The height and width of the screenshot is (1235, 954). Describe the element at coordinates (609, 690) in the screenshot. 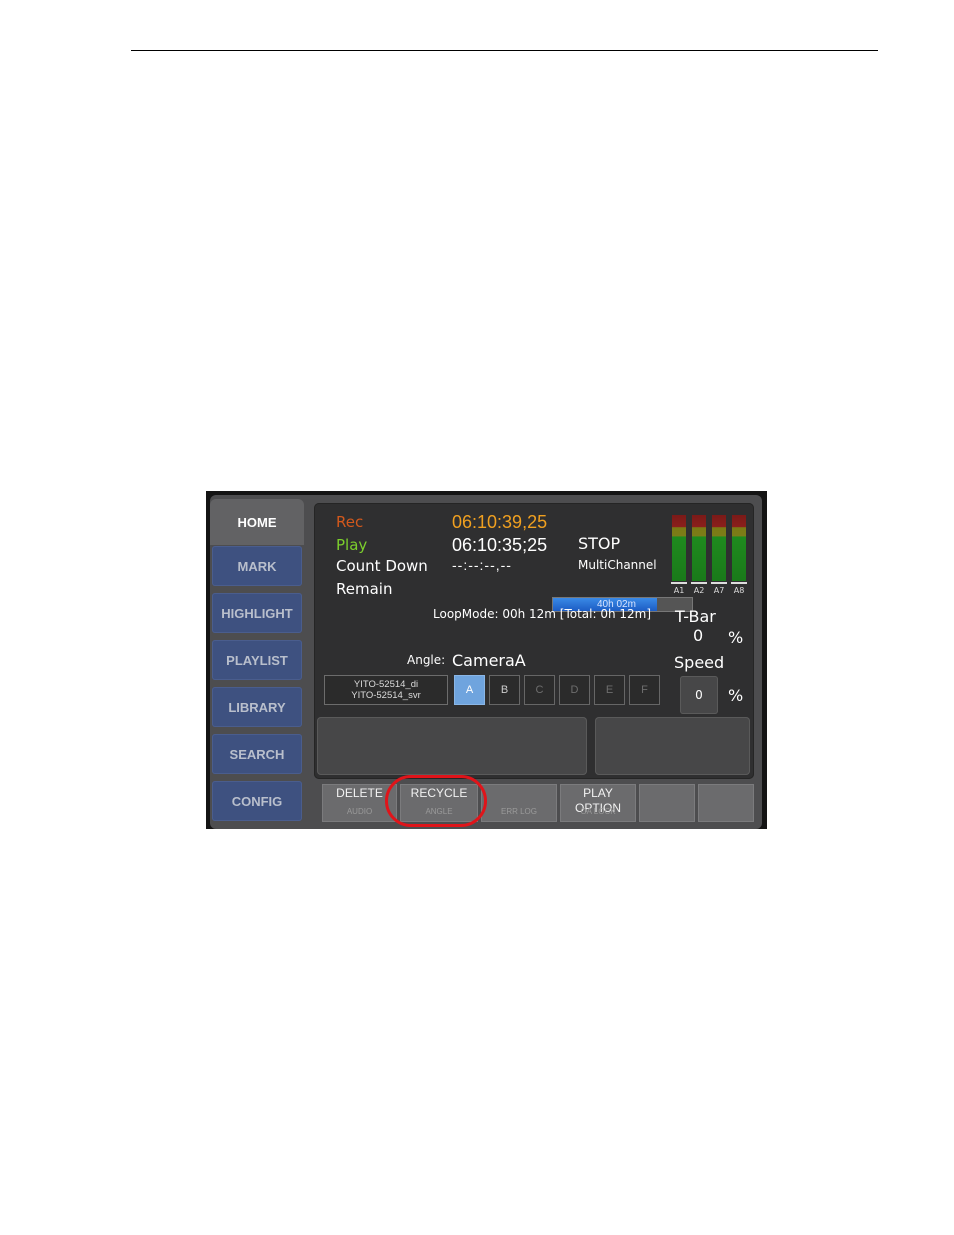

I see `angle-button-e: E` at that location.